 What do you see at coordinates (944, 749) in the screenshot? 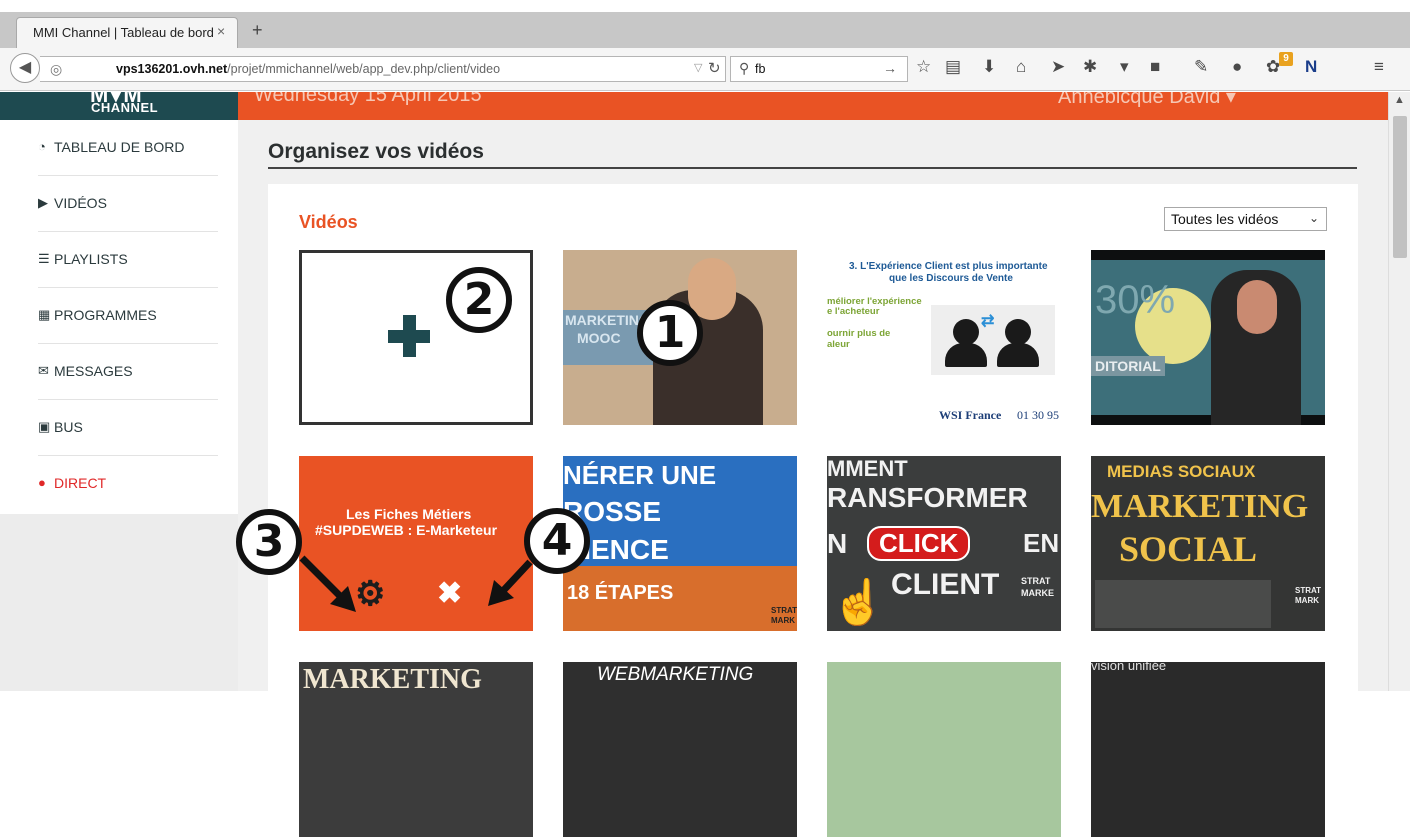
I see `video-thumbnail` at bounding box center [944, 749].